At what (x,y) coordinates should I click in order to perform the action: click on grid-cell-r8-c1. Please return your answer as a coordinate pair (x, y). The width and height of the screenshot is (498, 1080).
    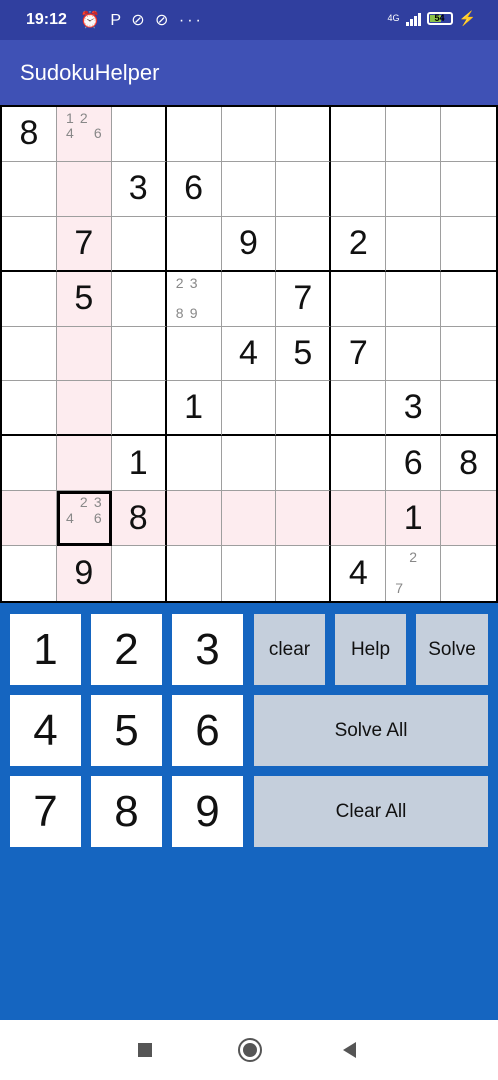
    Looking at the image, I should click on (29, 519).